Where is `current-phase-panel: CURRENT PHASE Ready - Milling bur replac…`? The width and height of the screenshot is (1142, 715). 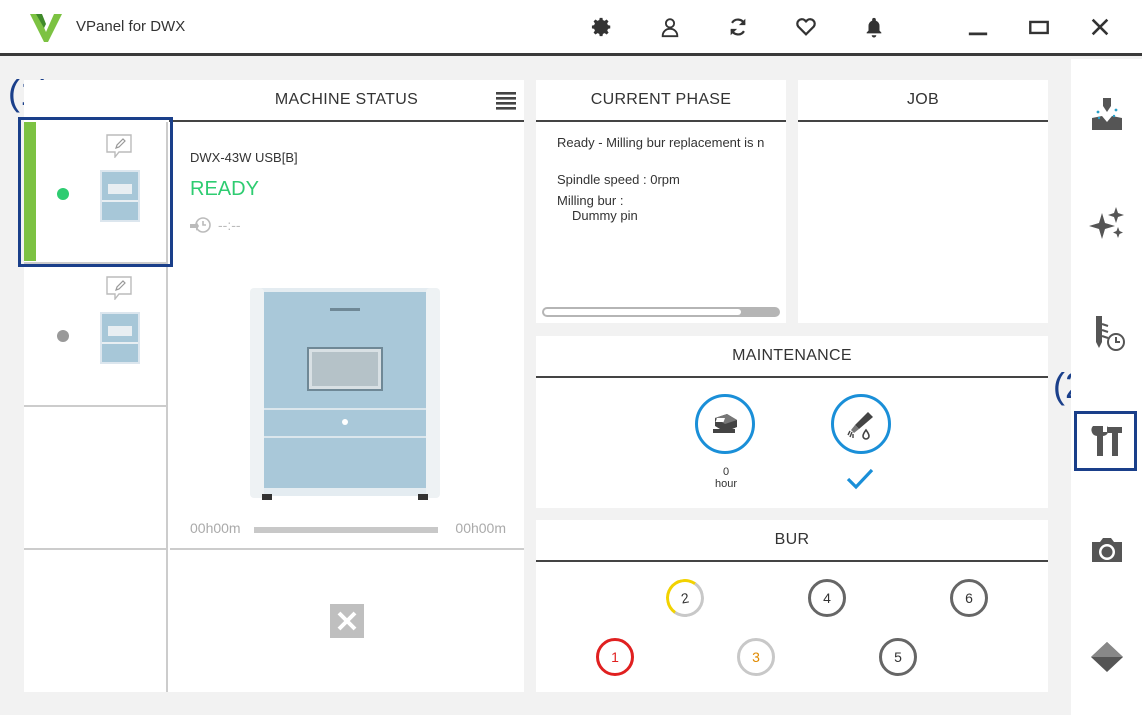
current-phase-panel: CURRENT PHASE Ready - Milling bur replac… is located at coordinates (661, 201).